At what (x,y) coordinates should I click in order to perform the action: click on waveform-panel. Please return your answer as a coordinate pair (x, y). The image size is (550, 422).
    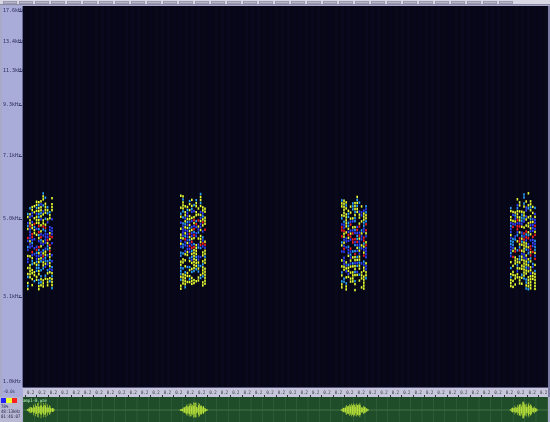
    Looking at the image, I should click on (285, 409).